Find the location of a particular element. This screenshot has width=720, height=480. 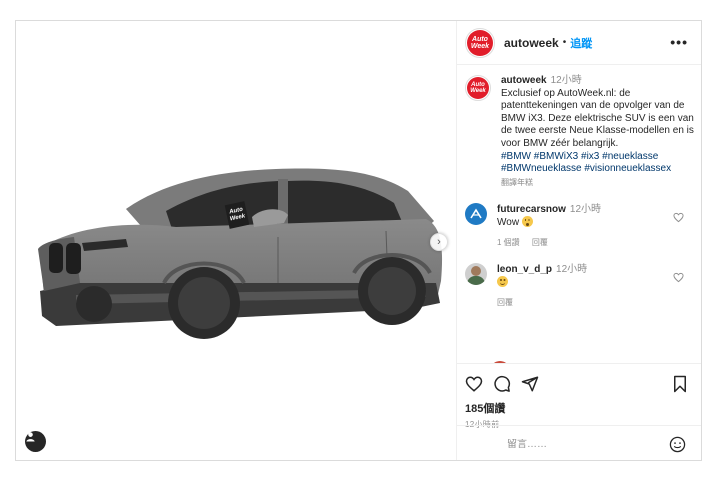

post-header: Auto Week autoweek • 追蹤 ••• is located at coordinates (579, 43).